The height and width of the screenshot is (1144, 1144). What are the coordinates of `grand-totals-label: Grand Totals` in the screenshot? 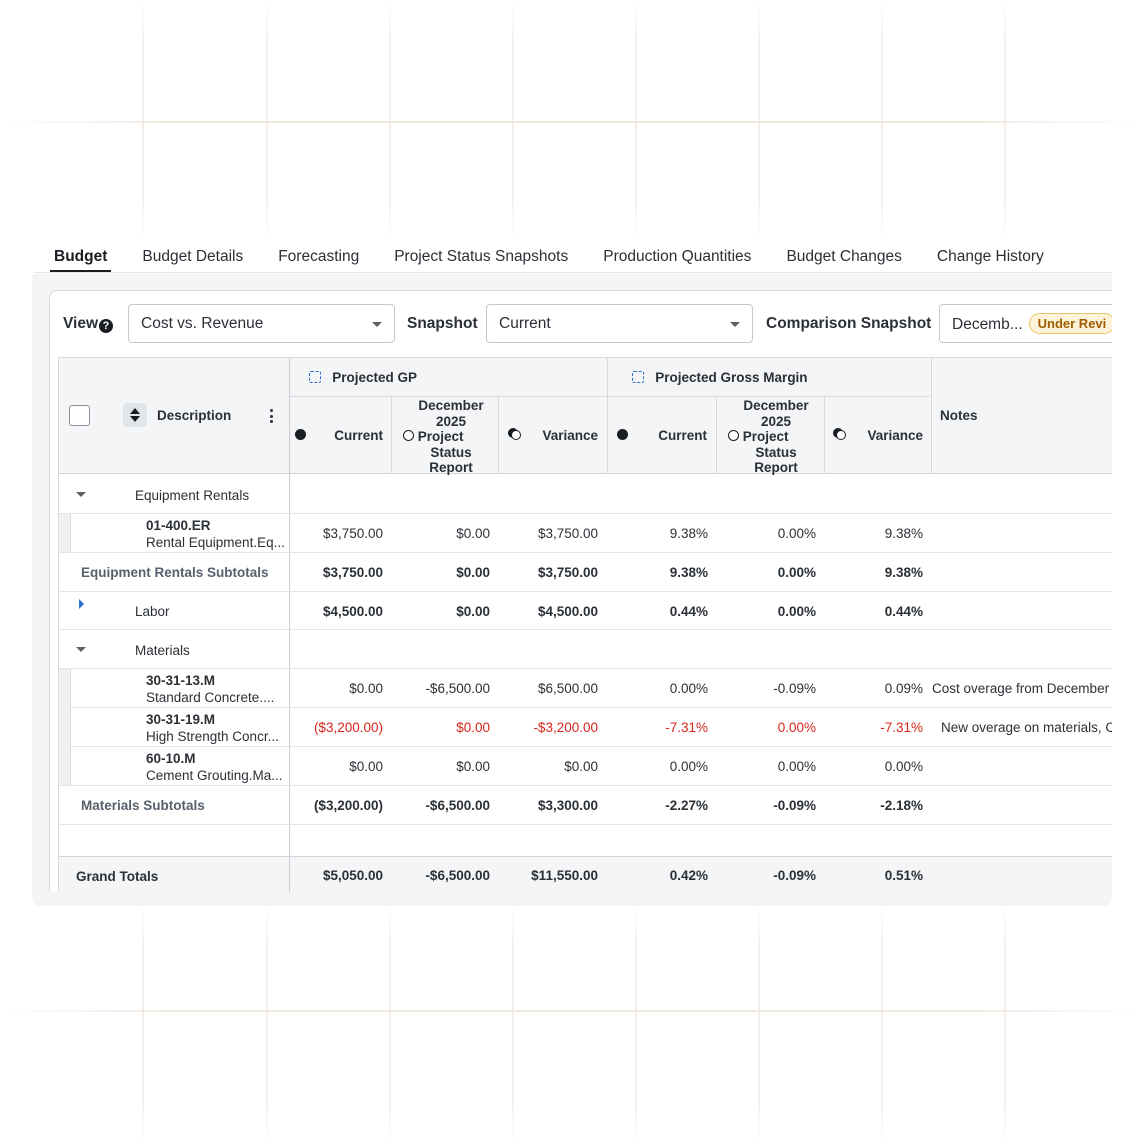 It's located at (117, 876).